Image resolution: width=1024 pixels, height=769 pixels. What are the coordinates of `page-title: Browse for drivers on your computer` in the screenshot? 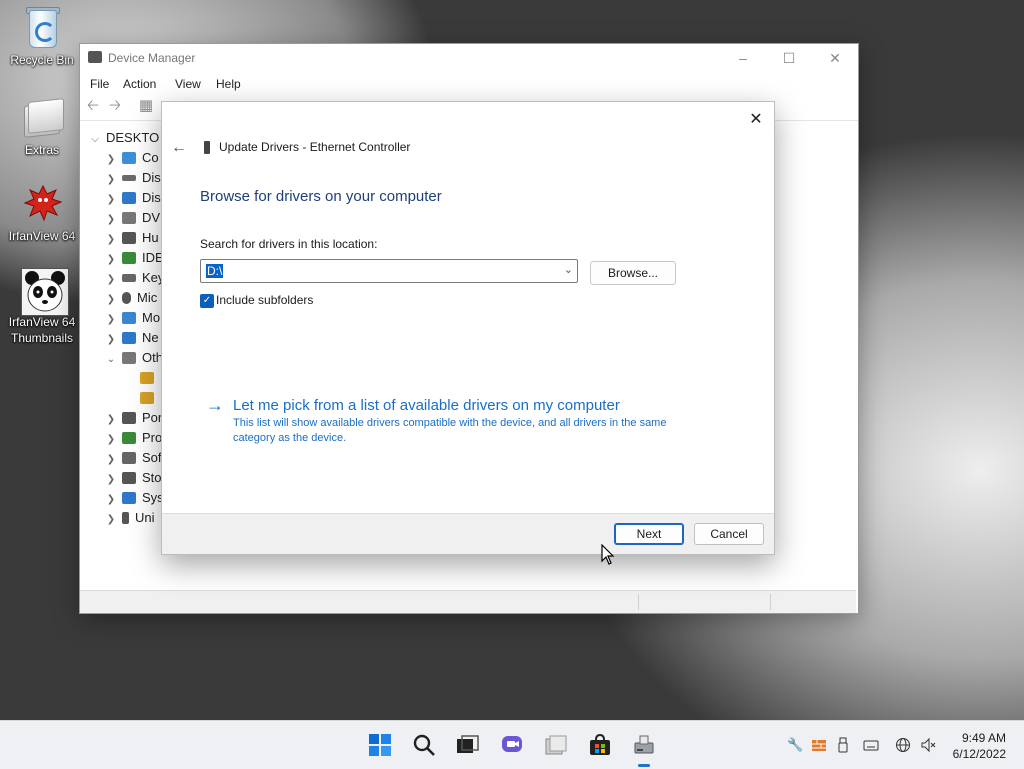 It's located at (321, 196).